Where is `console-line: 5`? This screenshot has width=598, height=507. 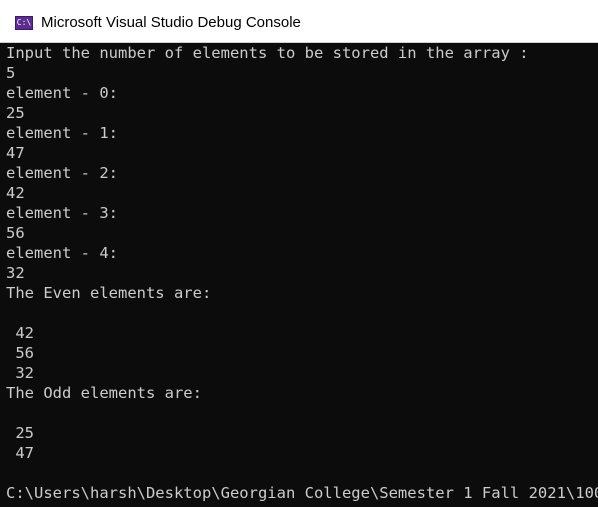
console-line: 5 is located at coordinates (11, 73).